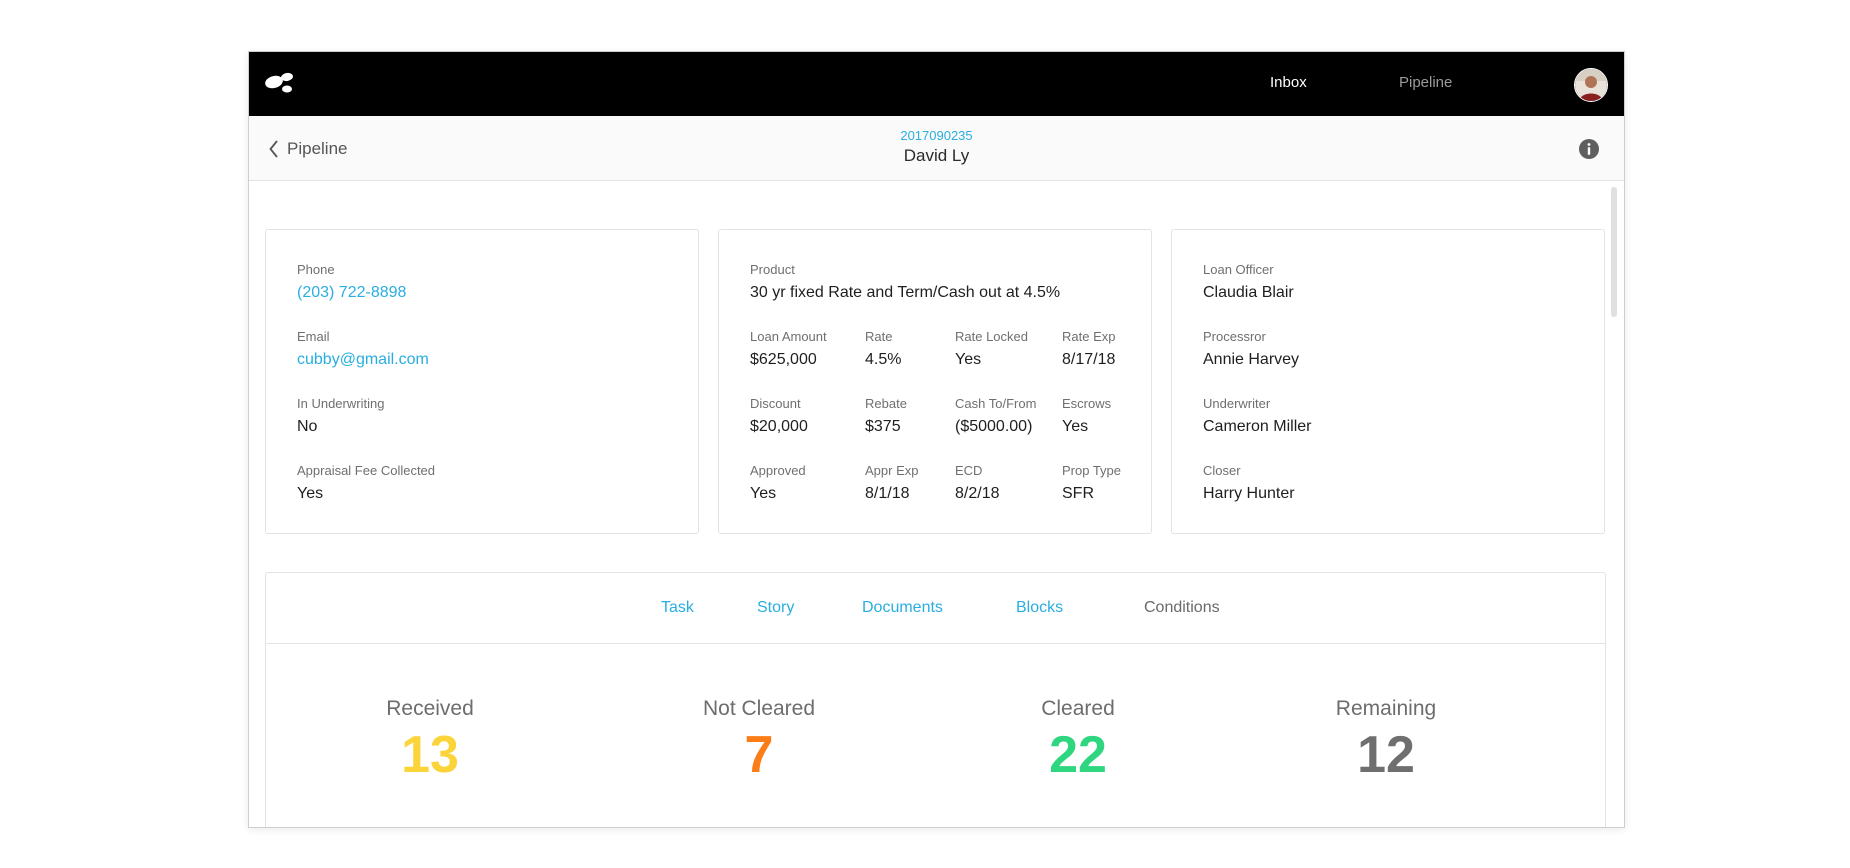 The height and width of the screenshot is (868, 1850). What do you see at coordinates (1249, 493) in the screenshot?
I see `closer-value: Harry Hunter` at bounding box center [1249, 493].